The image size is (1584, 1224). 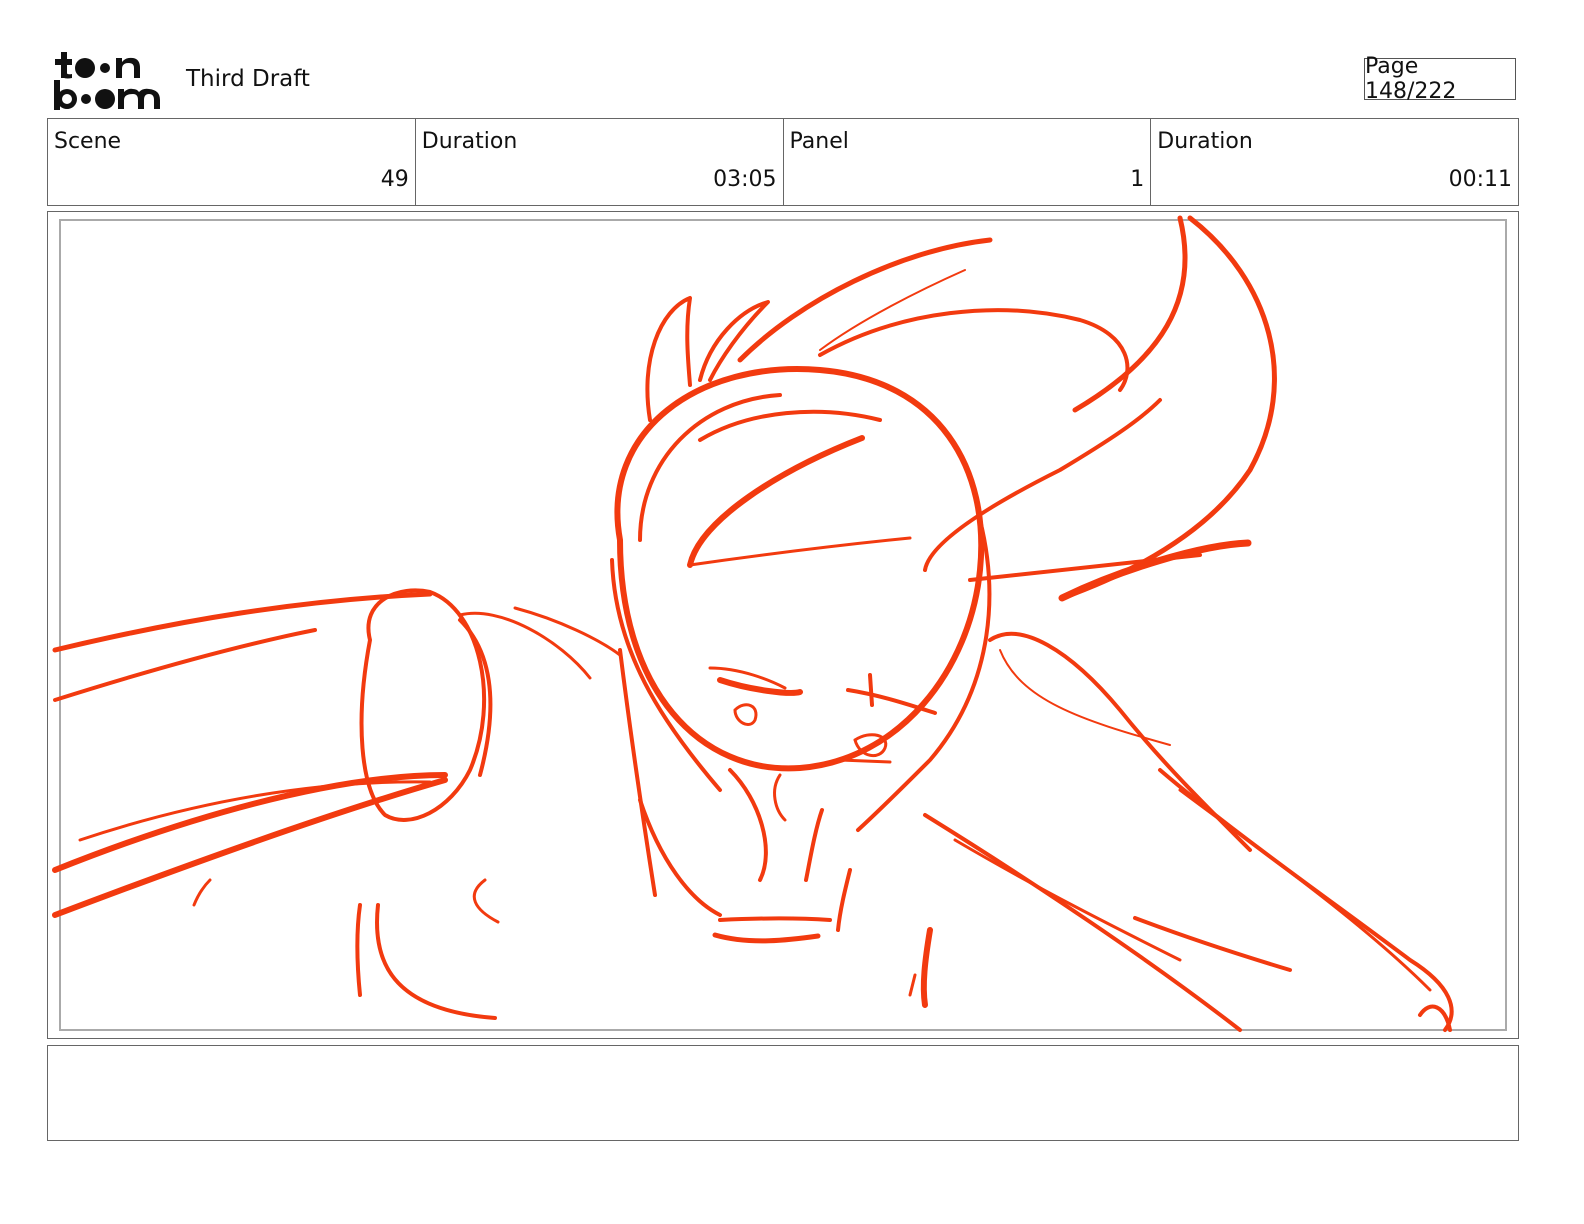 What do you see at coordinates (394, 179) in the screenshot?
I see `scene-value: 49` at bounding box center [394, 179].